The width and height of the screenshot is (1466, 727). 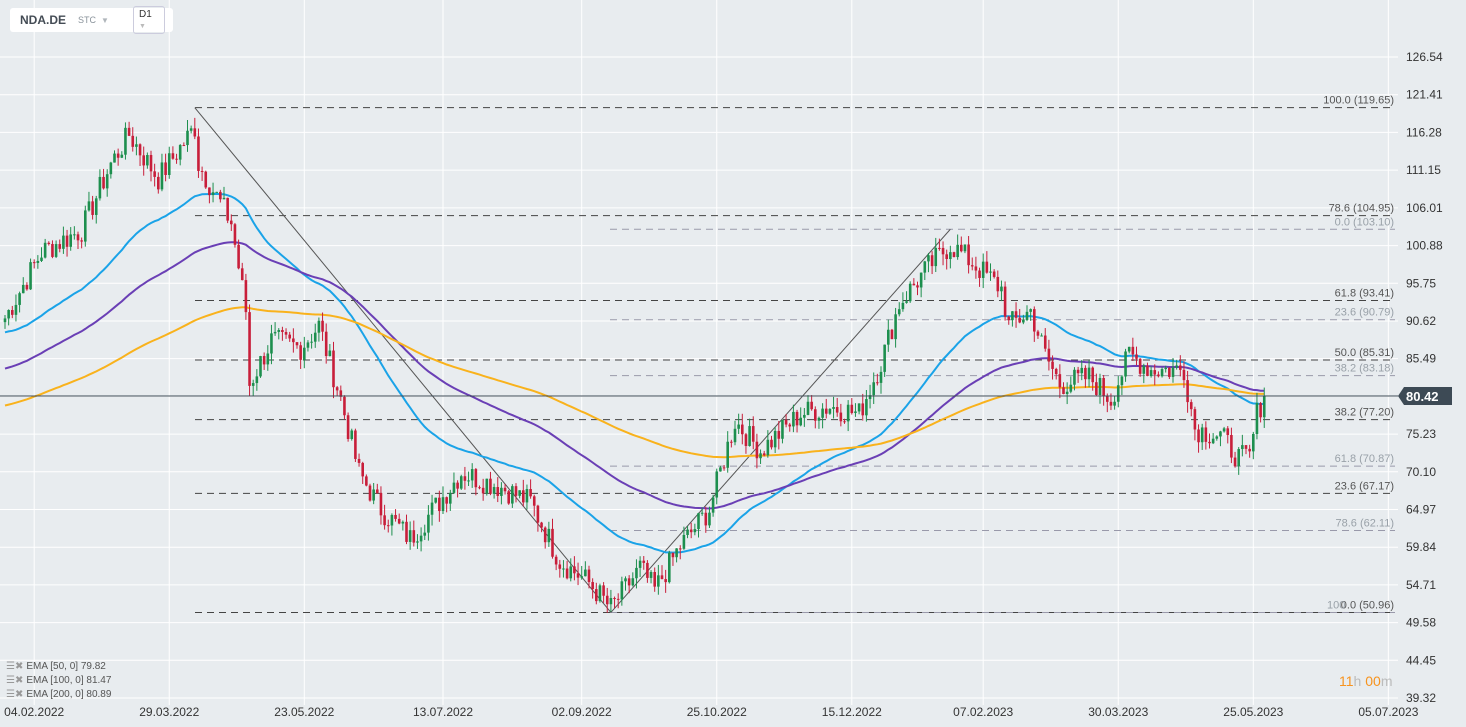 I want to click on legend-item-ema100: ☰✖ EMA [100, 0] 81.47, so click(x=58, y=681).